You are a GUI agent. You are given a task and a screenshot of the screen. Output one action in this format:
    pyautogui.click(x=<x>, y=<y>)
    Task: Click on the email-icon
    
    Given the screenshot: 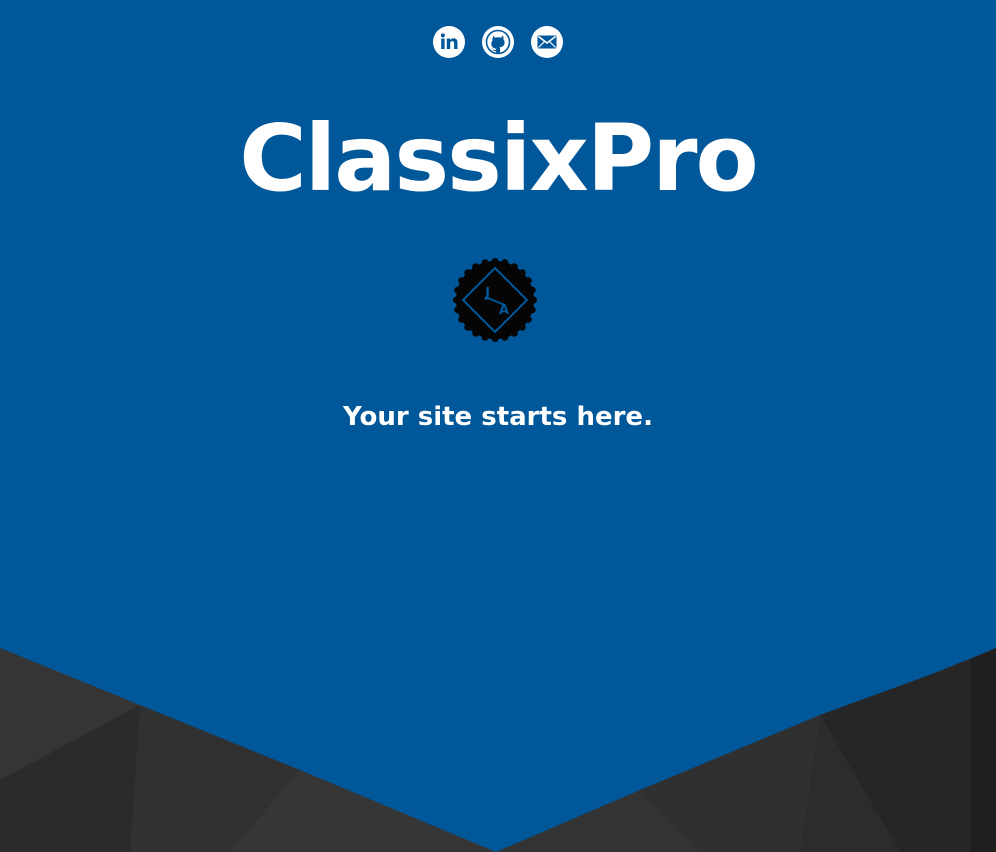 What is the action you would take?
    pyautogui.click(x=547, y=42)
    